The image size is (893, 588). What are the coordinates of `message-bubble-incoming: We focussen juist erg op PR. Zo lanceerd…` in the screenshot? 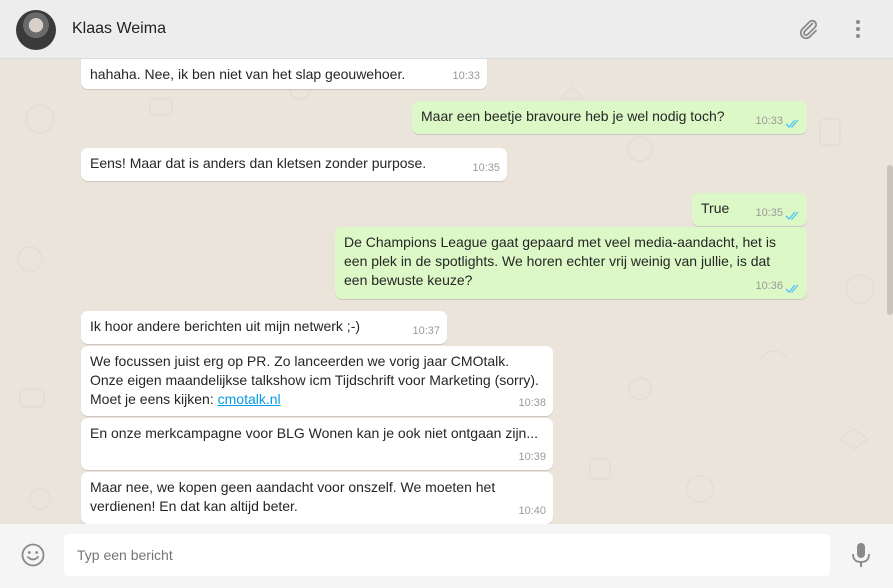 It's located at (317, 381).